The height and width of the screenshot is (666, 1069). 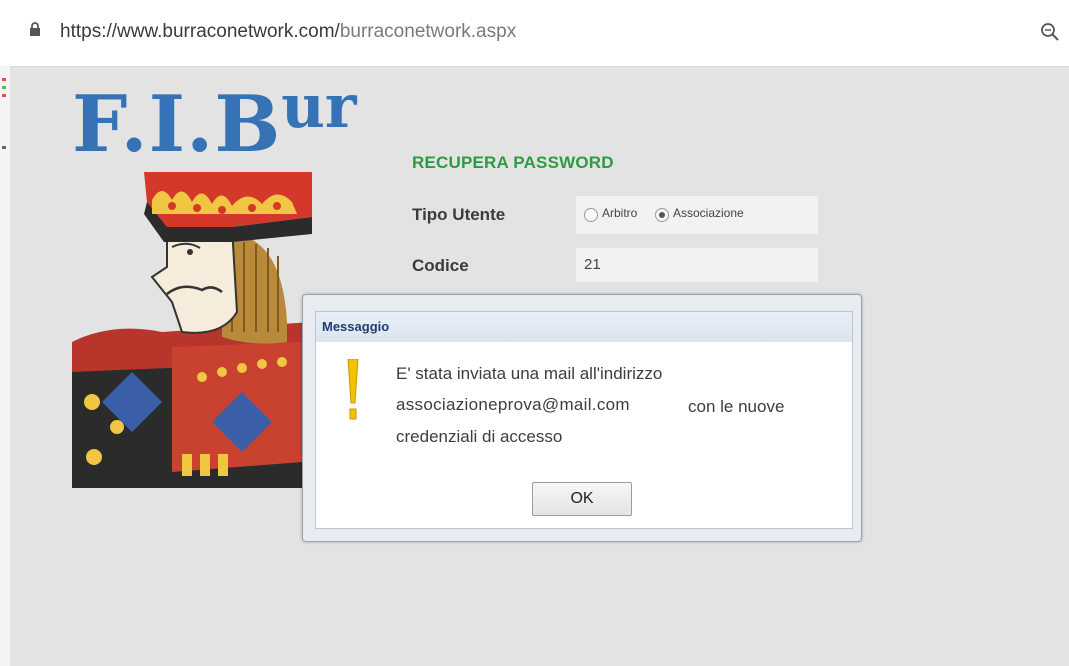 What do you see at coordinates (582, 499) in the screenshot?
I see `ok-button: OK` at bounding box center [582, 499].